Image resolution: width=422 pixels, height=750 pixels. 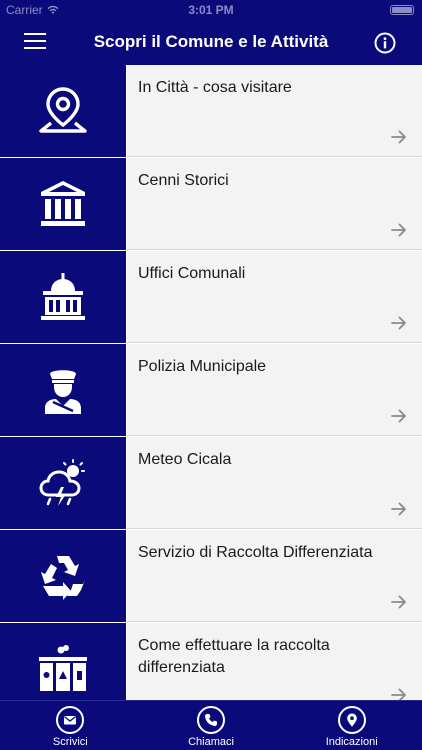 What do you see at coordinates (211, 390) in the screenshot?
I see `list-item-polizia-municipale: Polizia Municipale` at bounding box center [211, 390].